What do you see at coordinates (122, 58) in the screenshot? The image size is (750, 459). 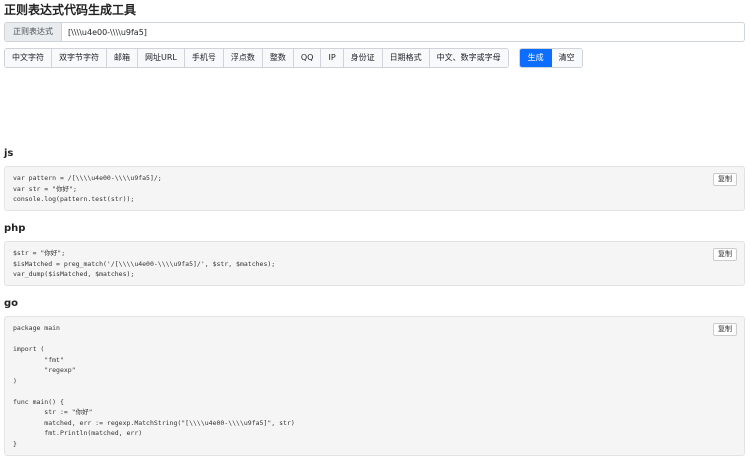 I see `preset-button-email: 邮箱` at bounding box center [122, 58].